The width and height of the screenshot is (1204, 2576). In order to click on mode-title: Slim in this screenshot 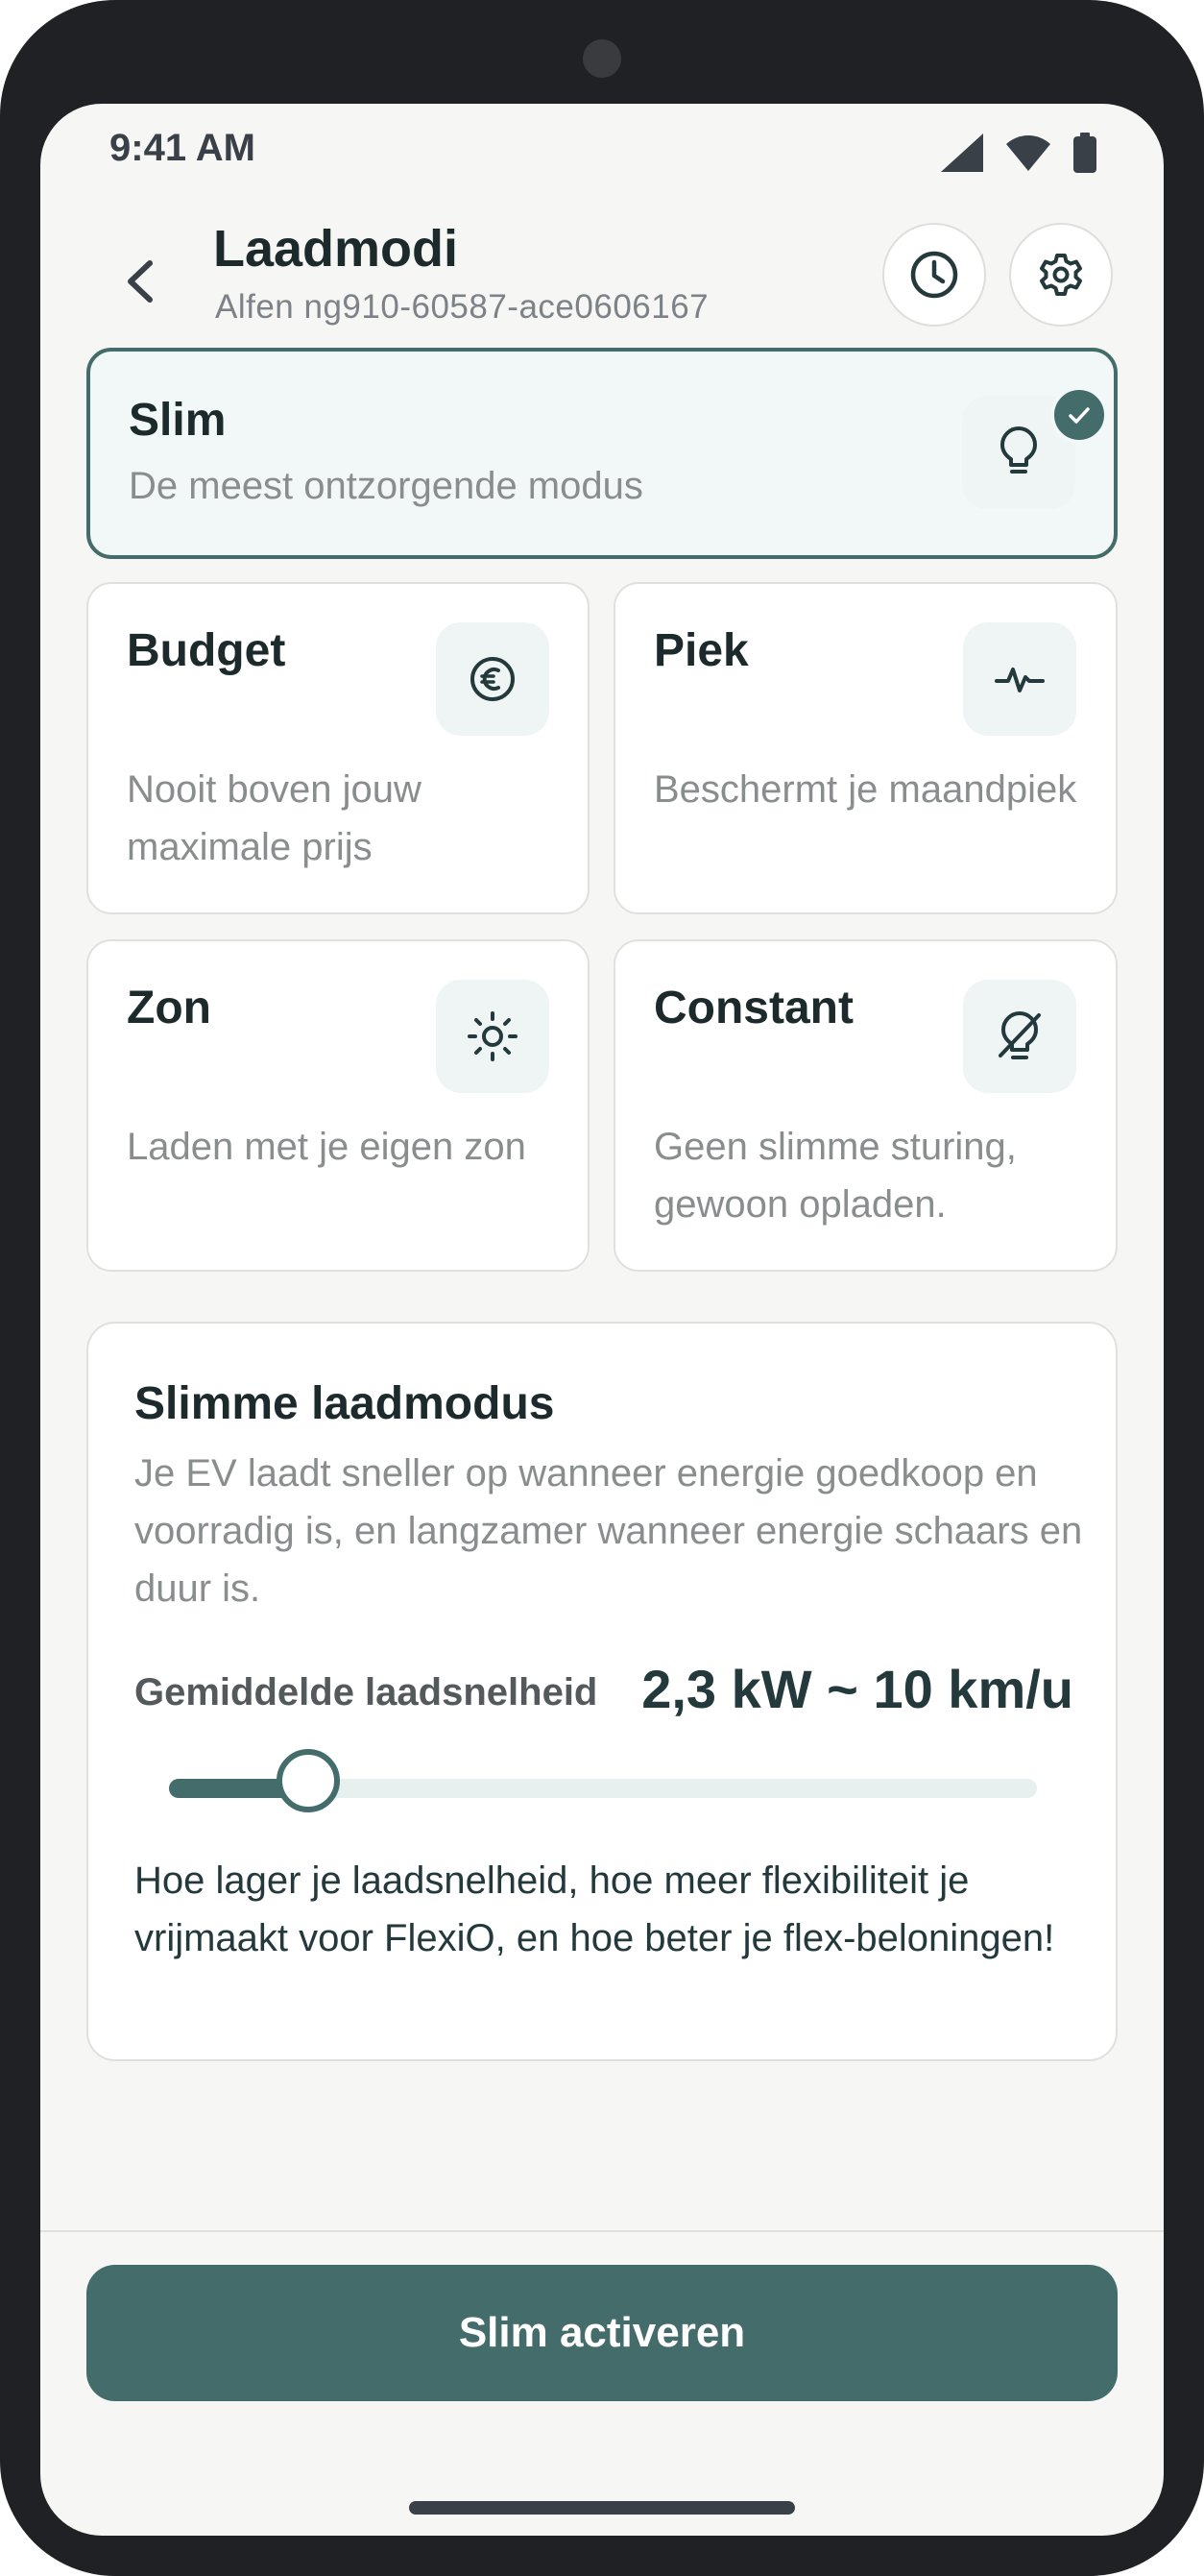, I will do `click(178, 420)`.